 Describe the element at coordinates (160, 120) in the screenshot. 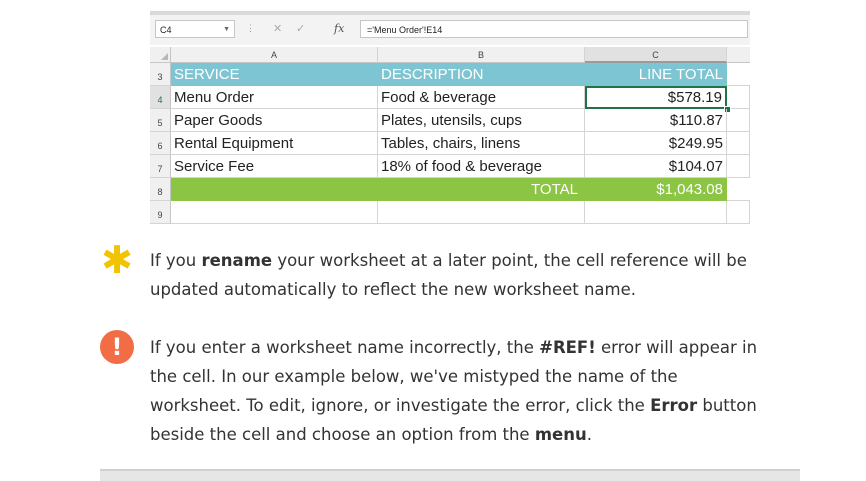

I see `row-header: 5` at that location.